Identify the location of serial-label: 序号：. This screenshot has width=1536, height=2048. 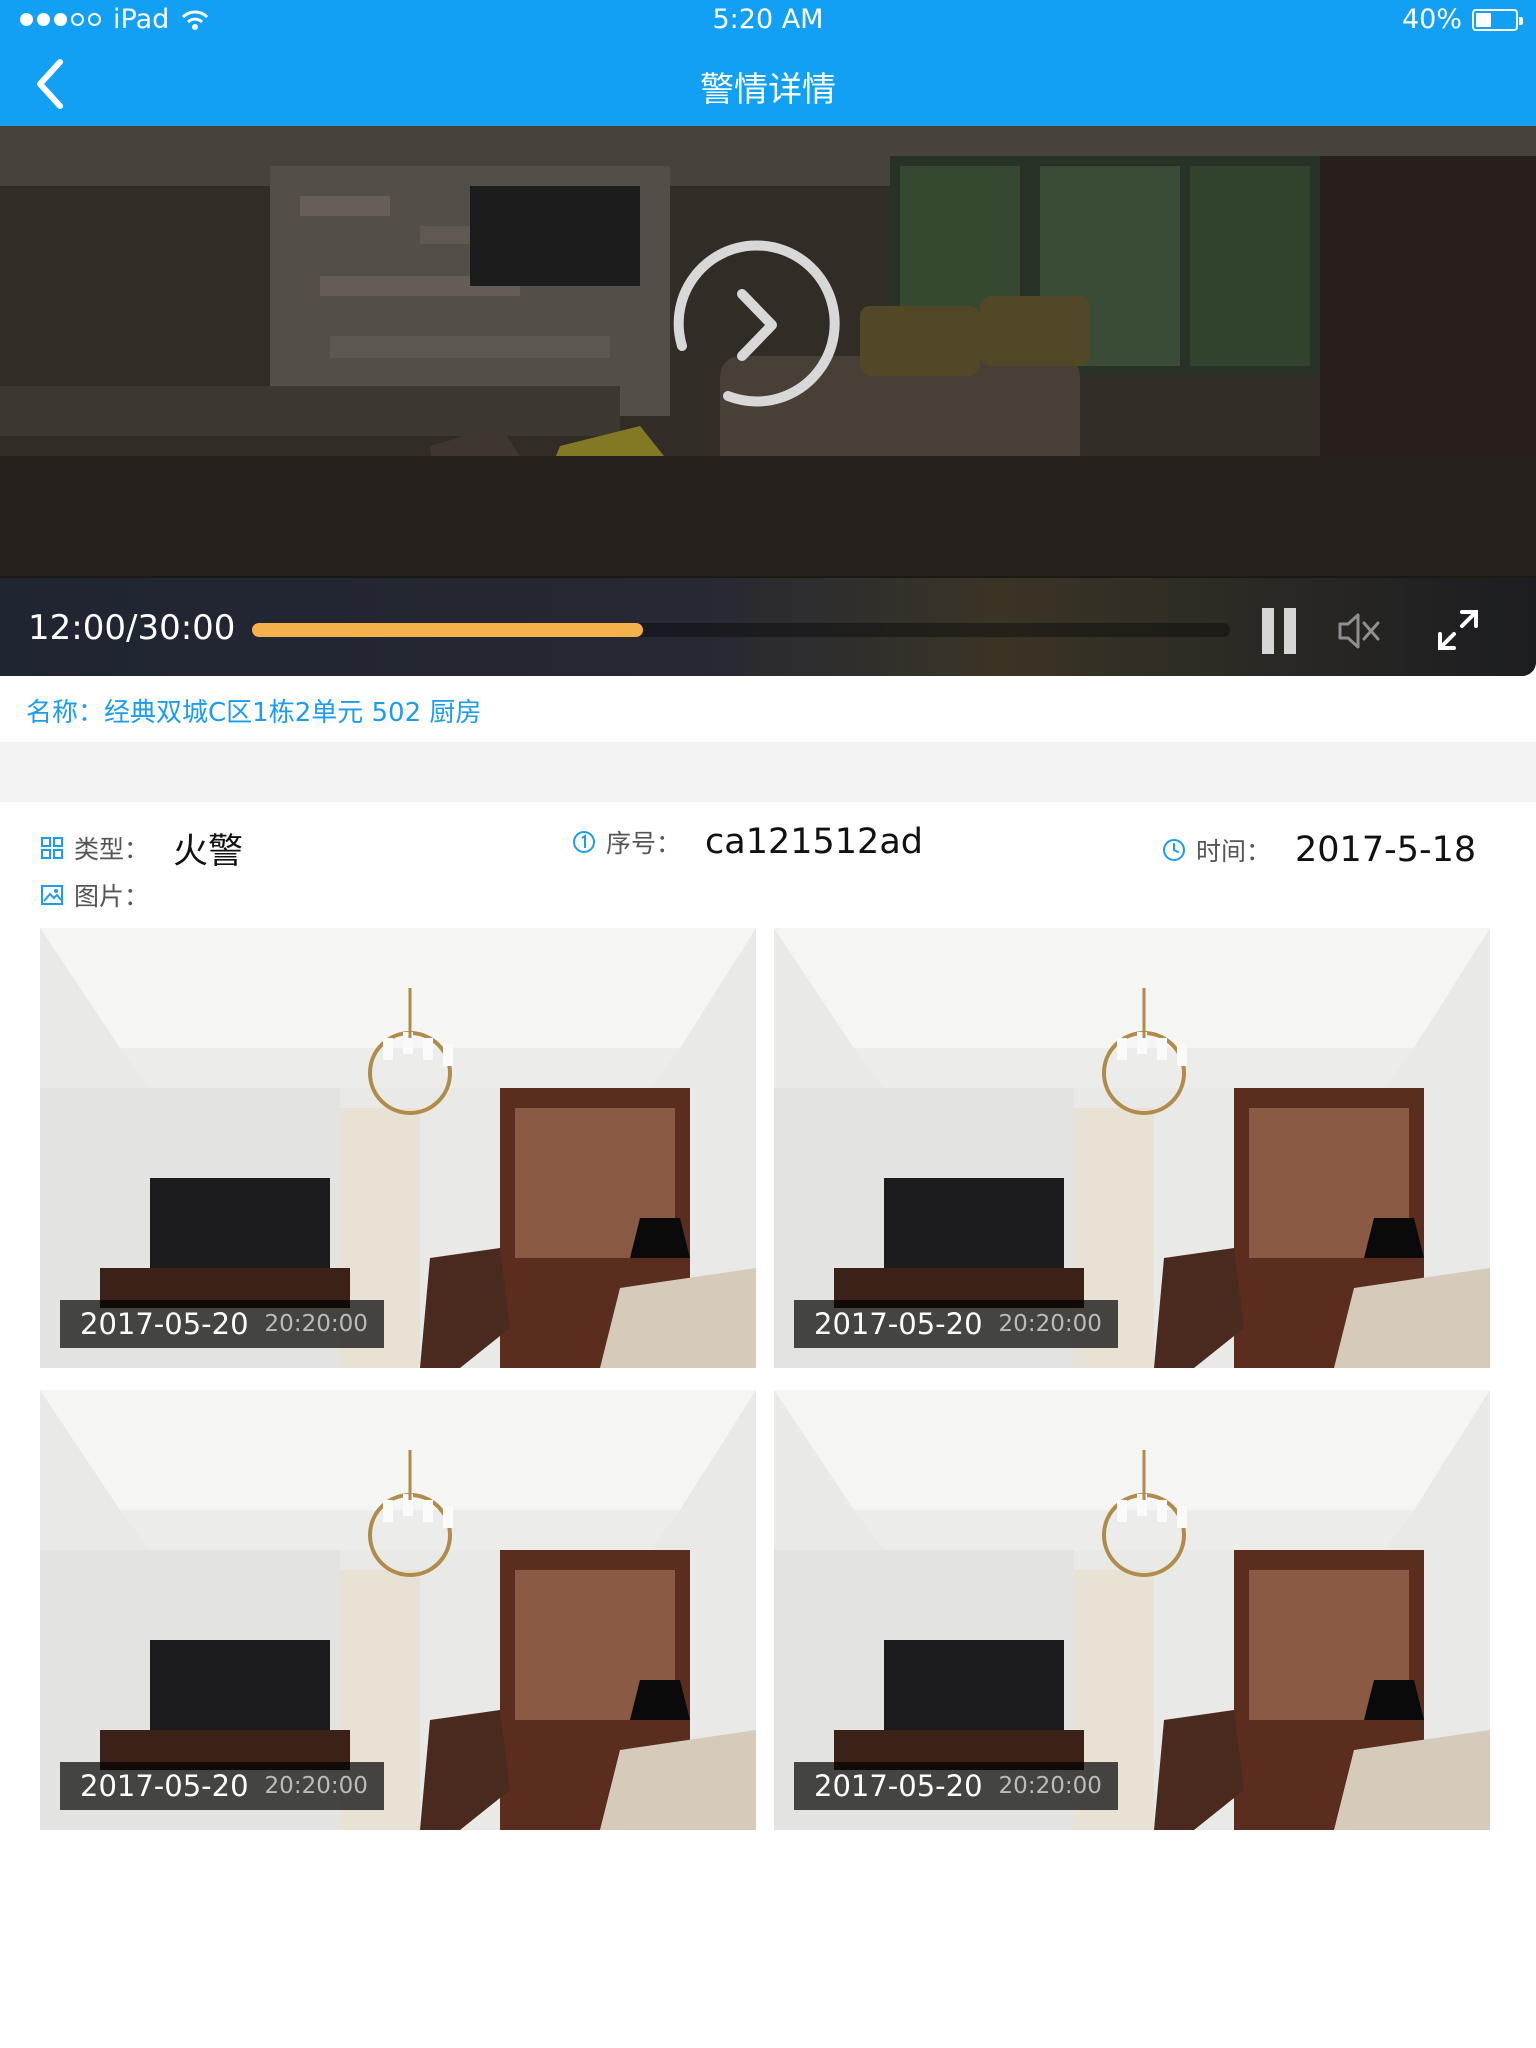
(644, 843).